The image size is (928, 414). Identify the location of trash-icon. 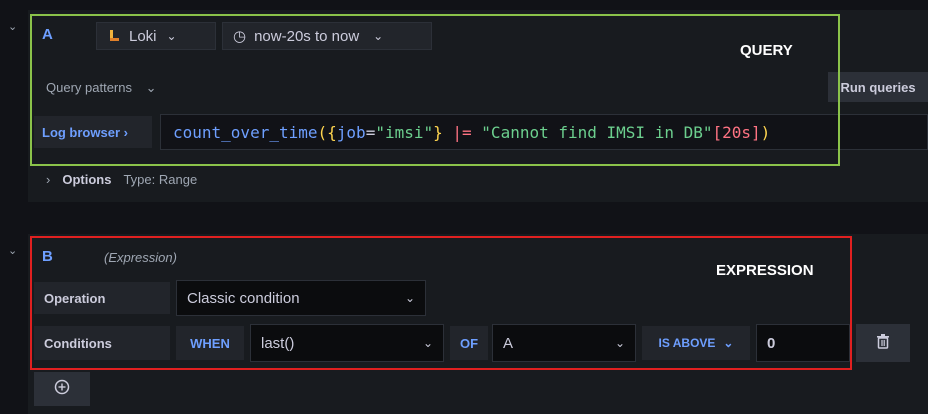
(883, 343).